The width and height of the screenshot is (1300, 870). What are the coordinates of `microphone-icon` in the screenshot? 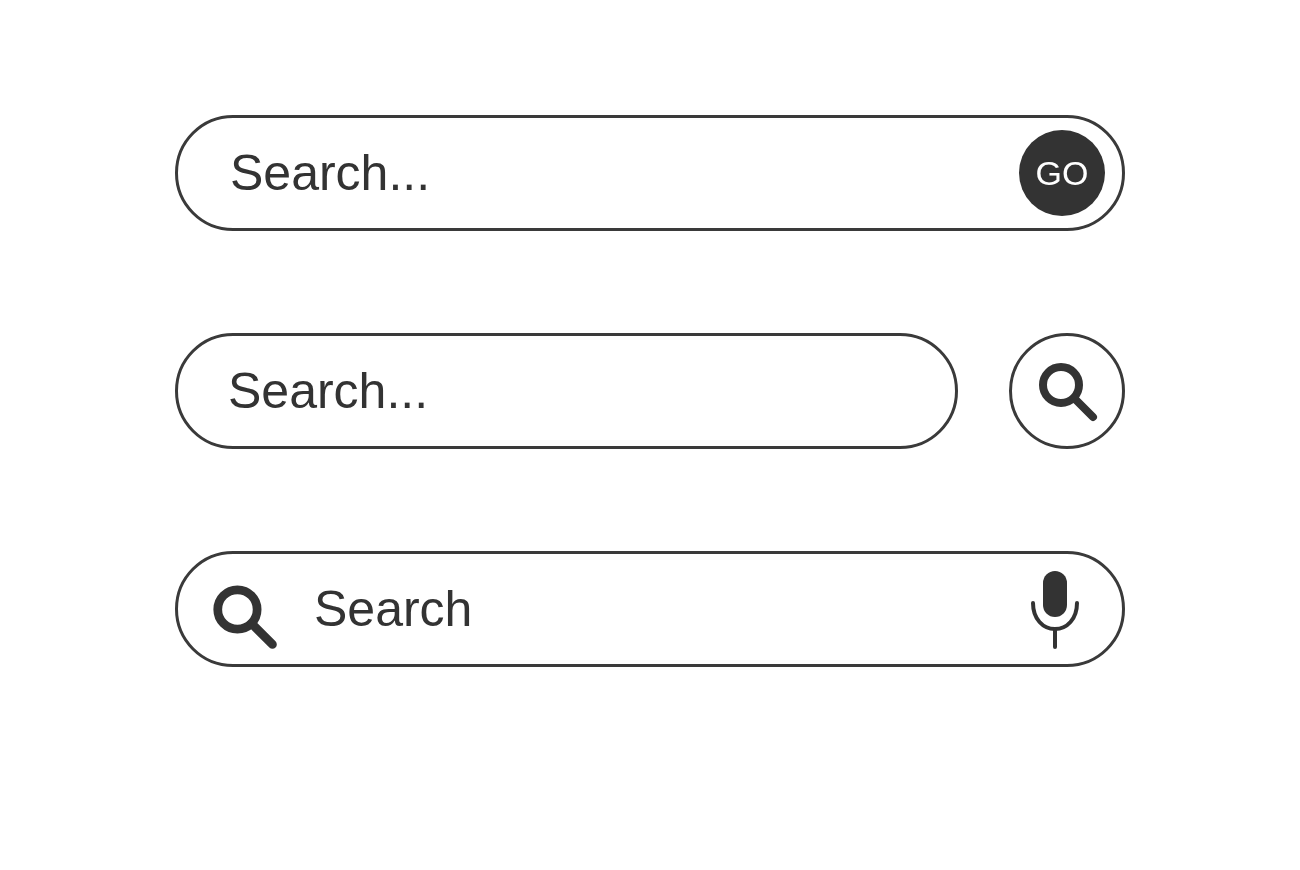 It's located at (1055, 609).